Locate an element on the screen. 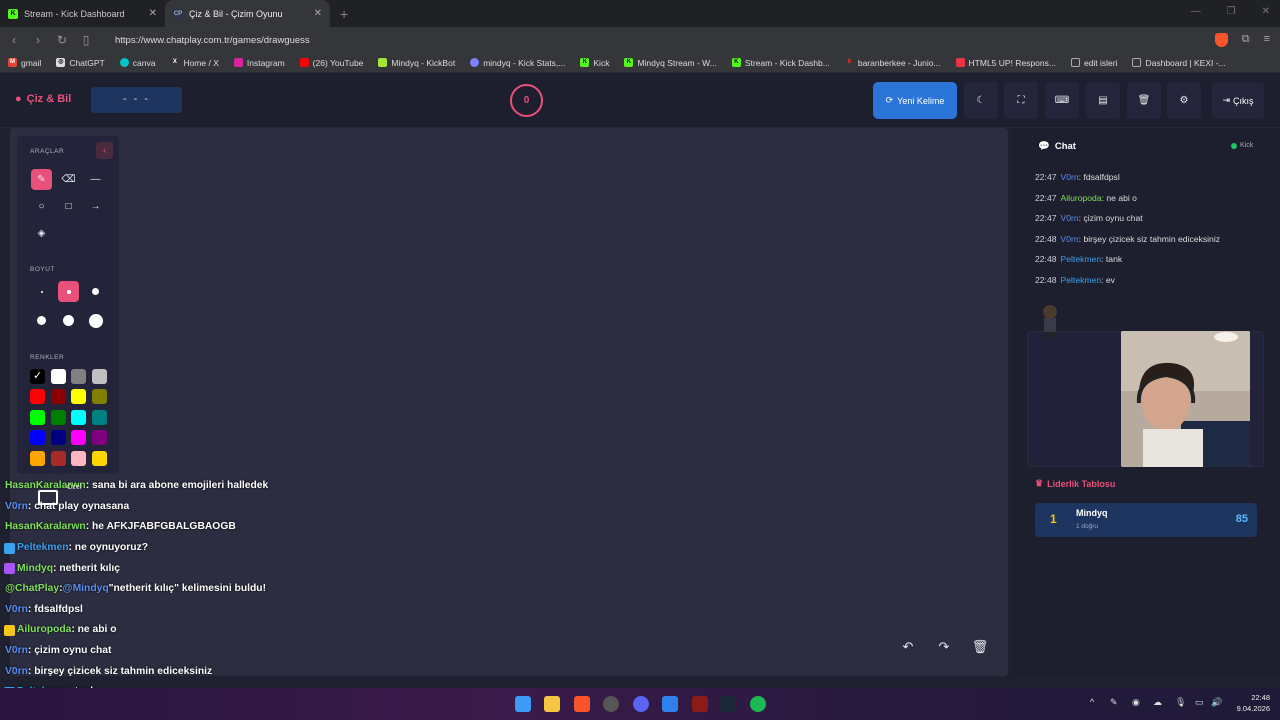  bookmark-item: X Home / X is located at coordinates (194, 63).